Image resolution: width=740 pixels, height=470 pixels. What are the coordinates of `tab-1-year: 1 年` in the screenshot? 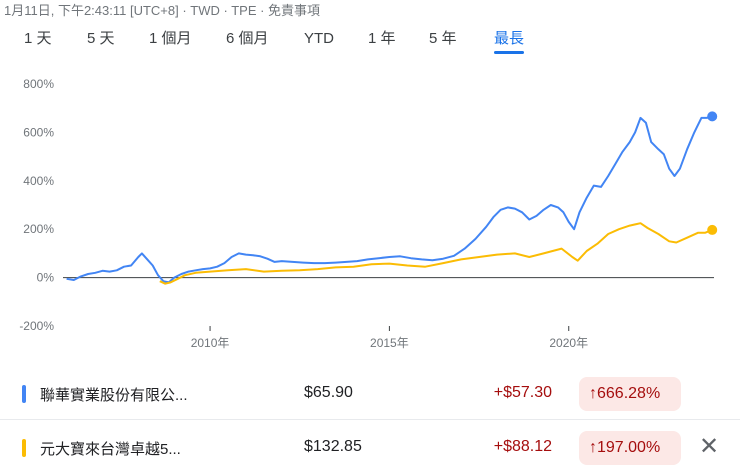 It's located at (382, 43).